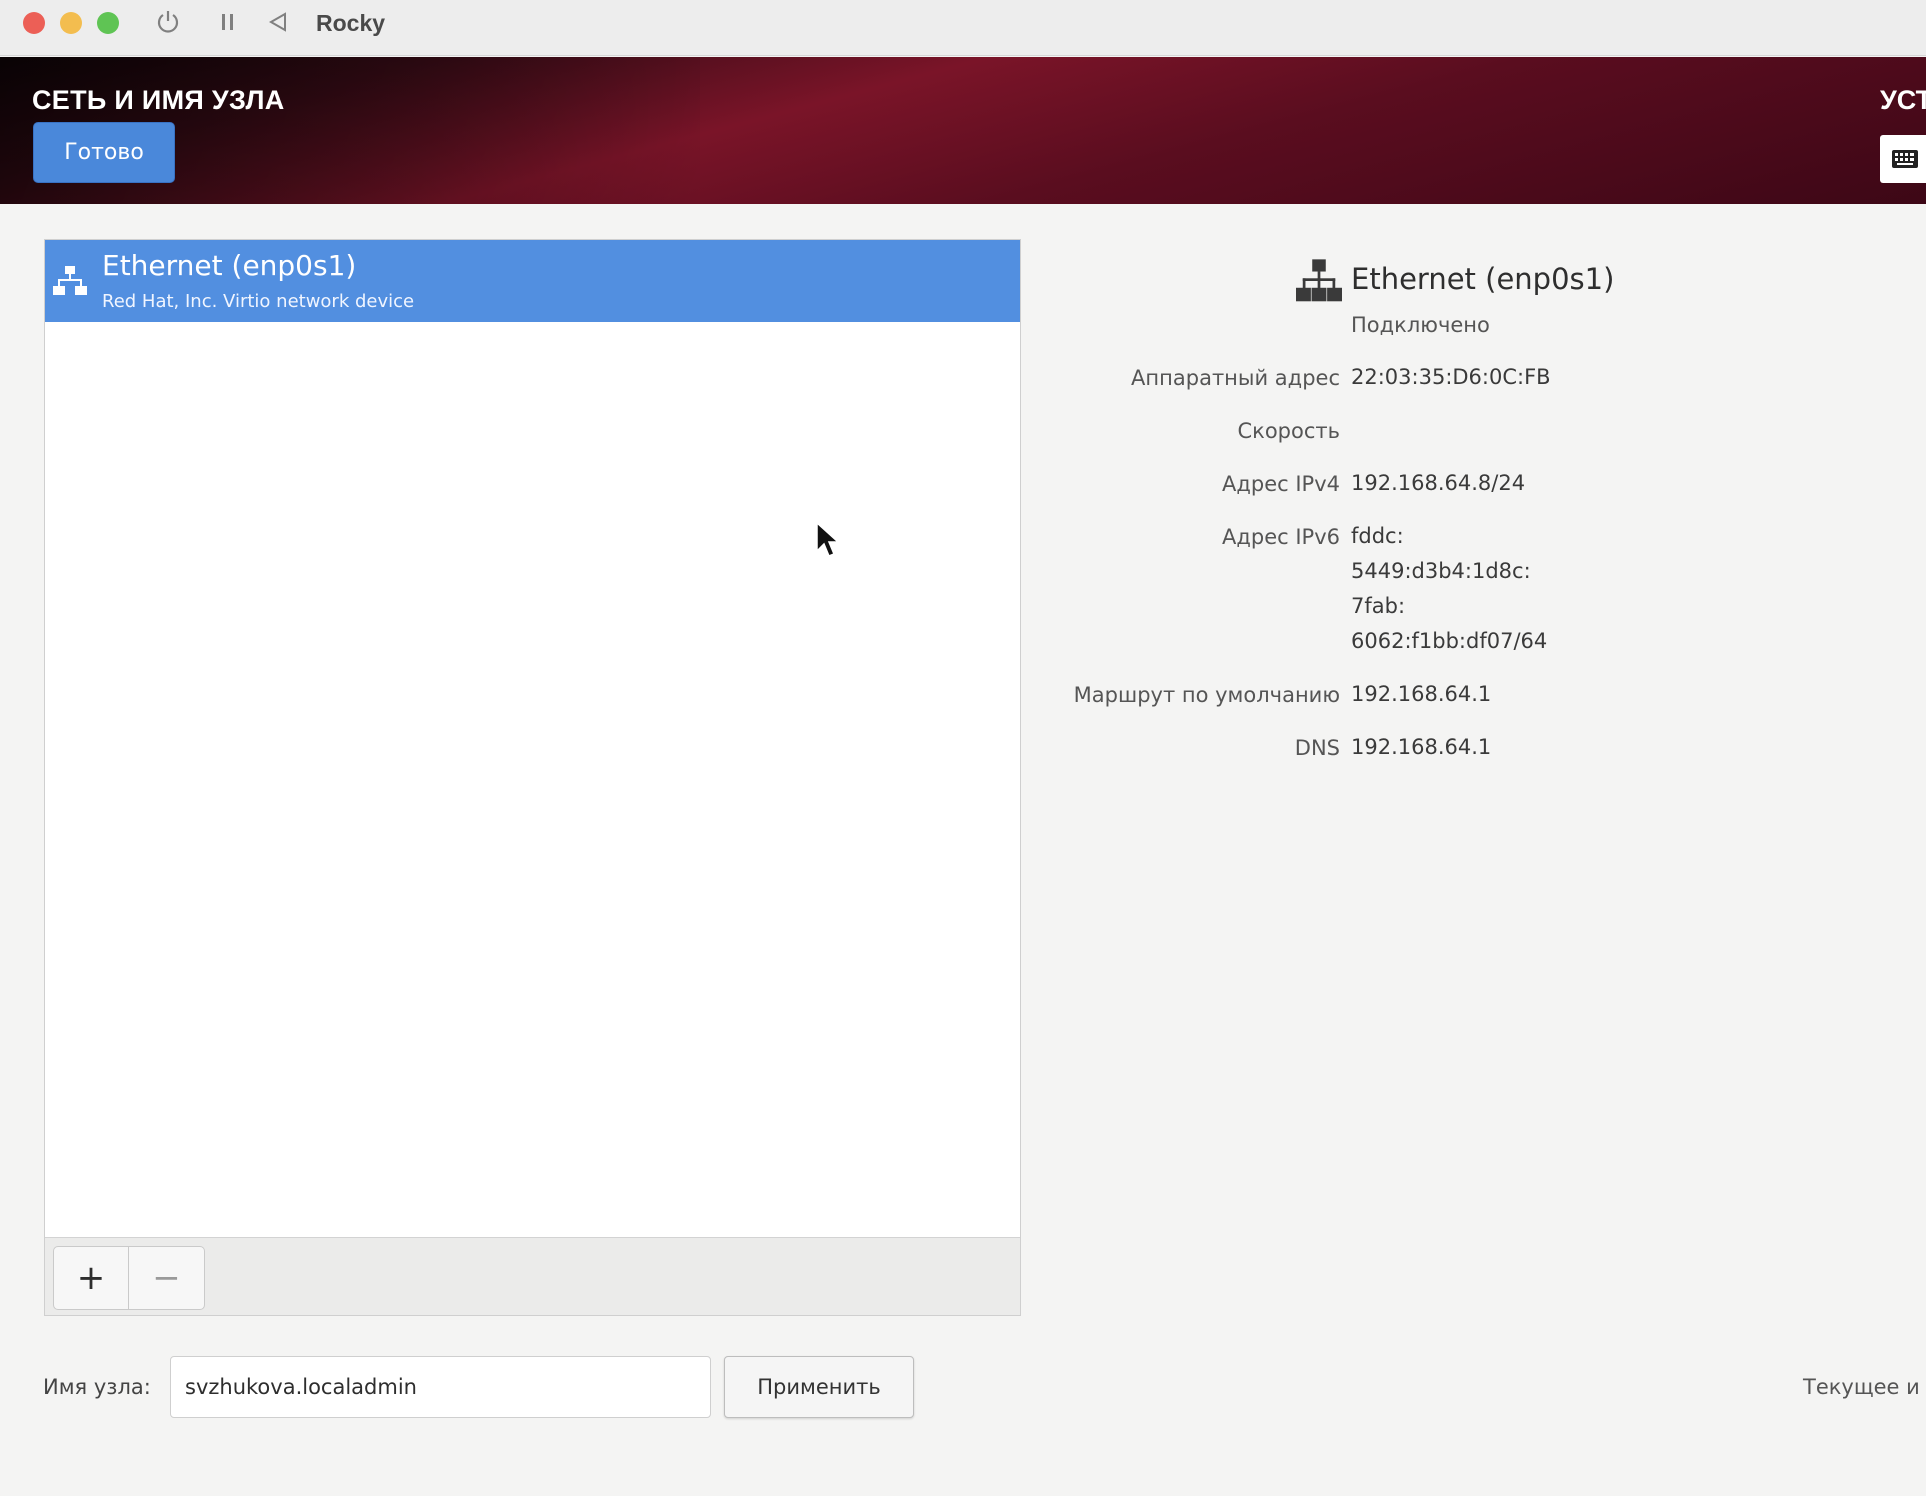 This screenshot has height=1496, width=1926. Describe the element at coordinates (1483, 279) in the screenshot. I see `device-detail-title: Ethernet (enp0s1)` at that location.